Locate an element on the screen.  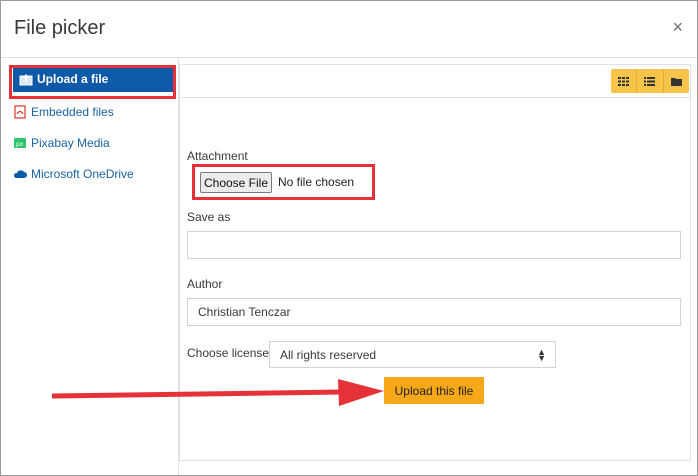
upload-file-button: Upload this file is located at coordinates (434, 390).